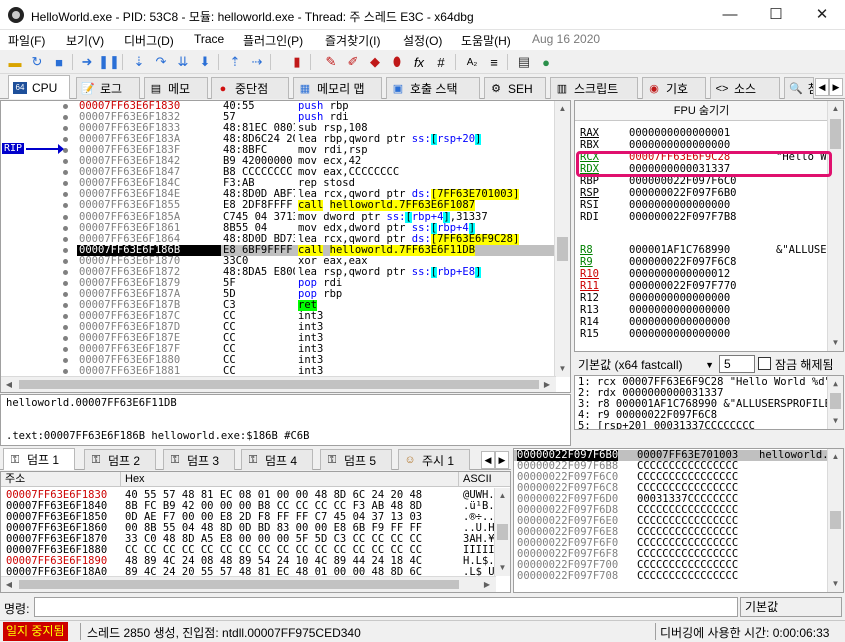  What do you see at coordinates (386, 607) in the screenshot?
I see `command-input` at bounding box center [386, 607].